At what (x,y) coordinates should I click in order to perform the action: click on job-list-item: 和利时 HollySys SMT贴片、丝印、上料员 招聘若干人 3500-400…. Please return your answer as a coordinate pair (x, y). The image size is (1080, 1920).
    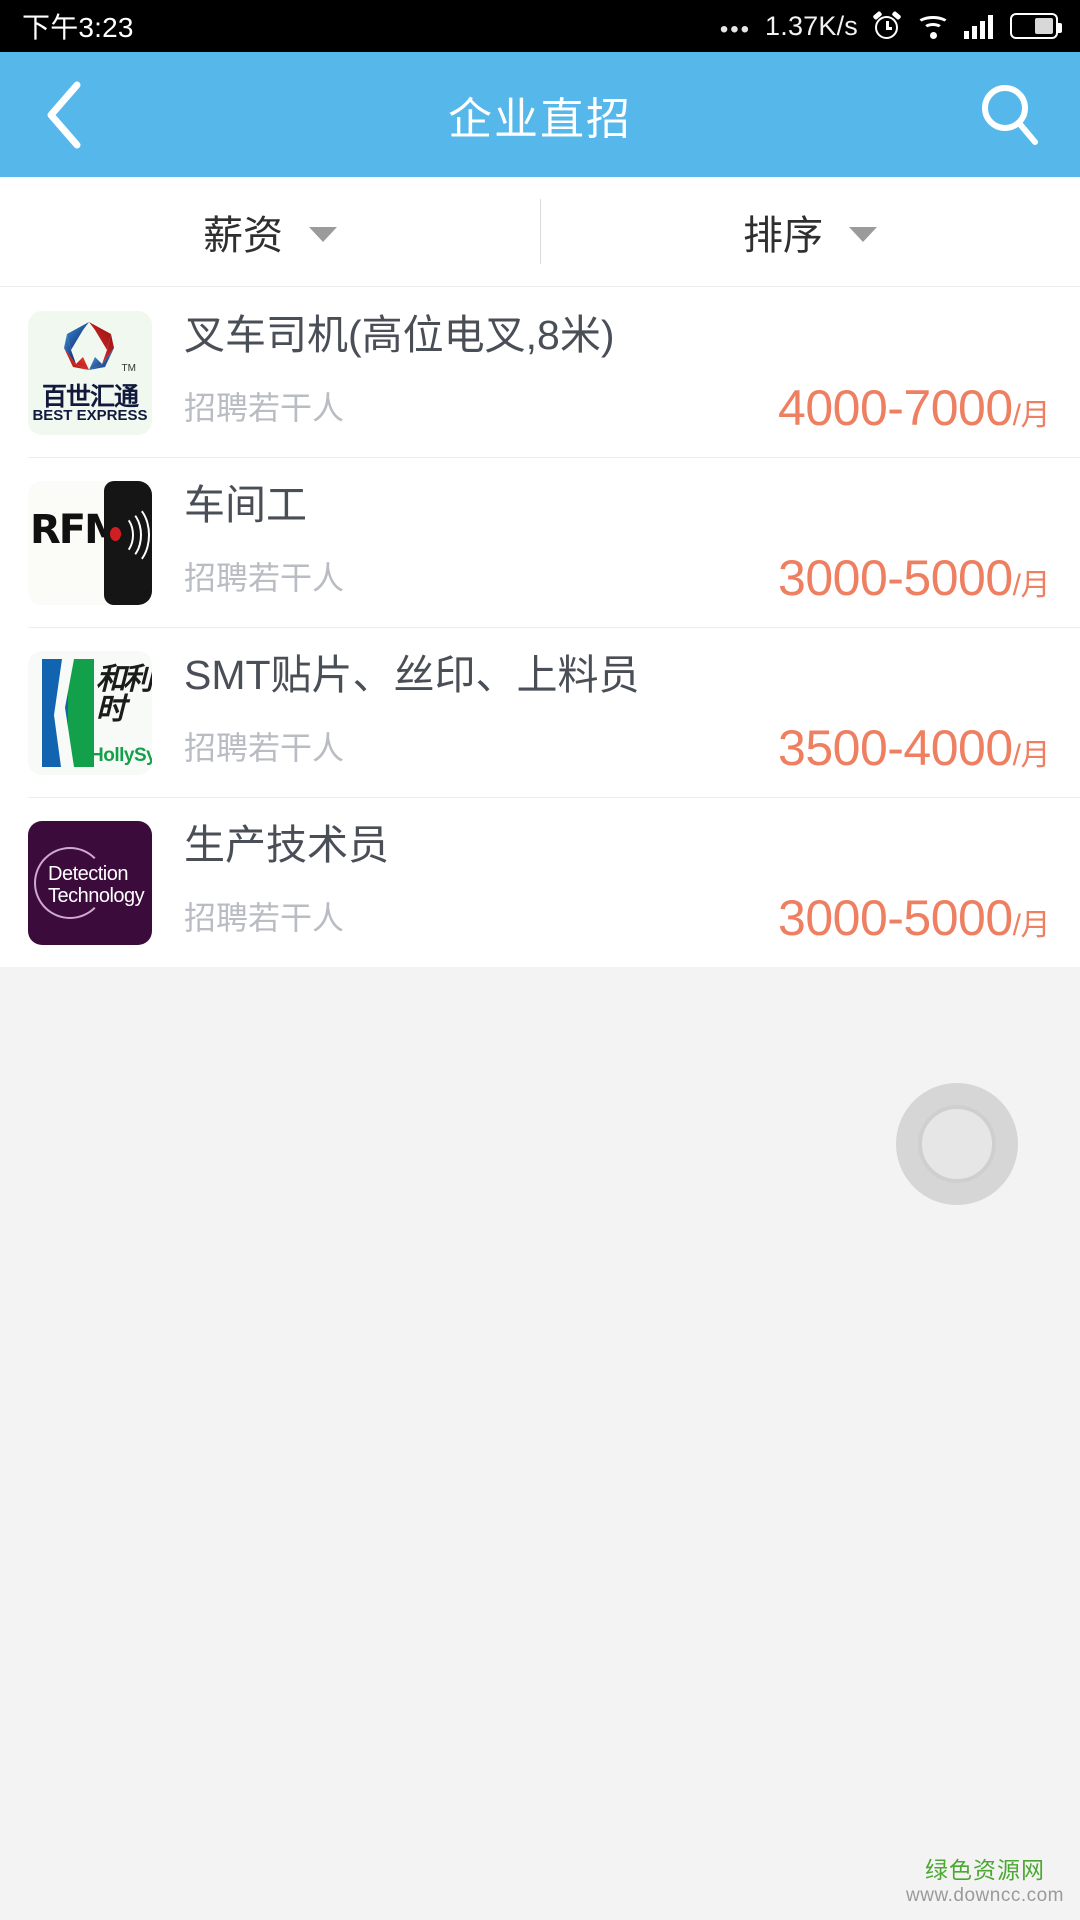
    Looking at the image, I should click on (540, 712).